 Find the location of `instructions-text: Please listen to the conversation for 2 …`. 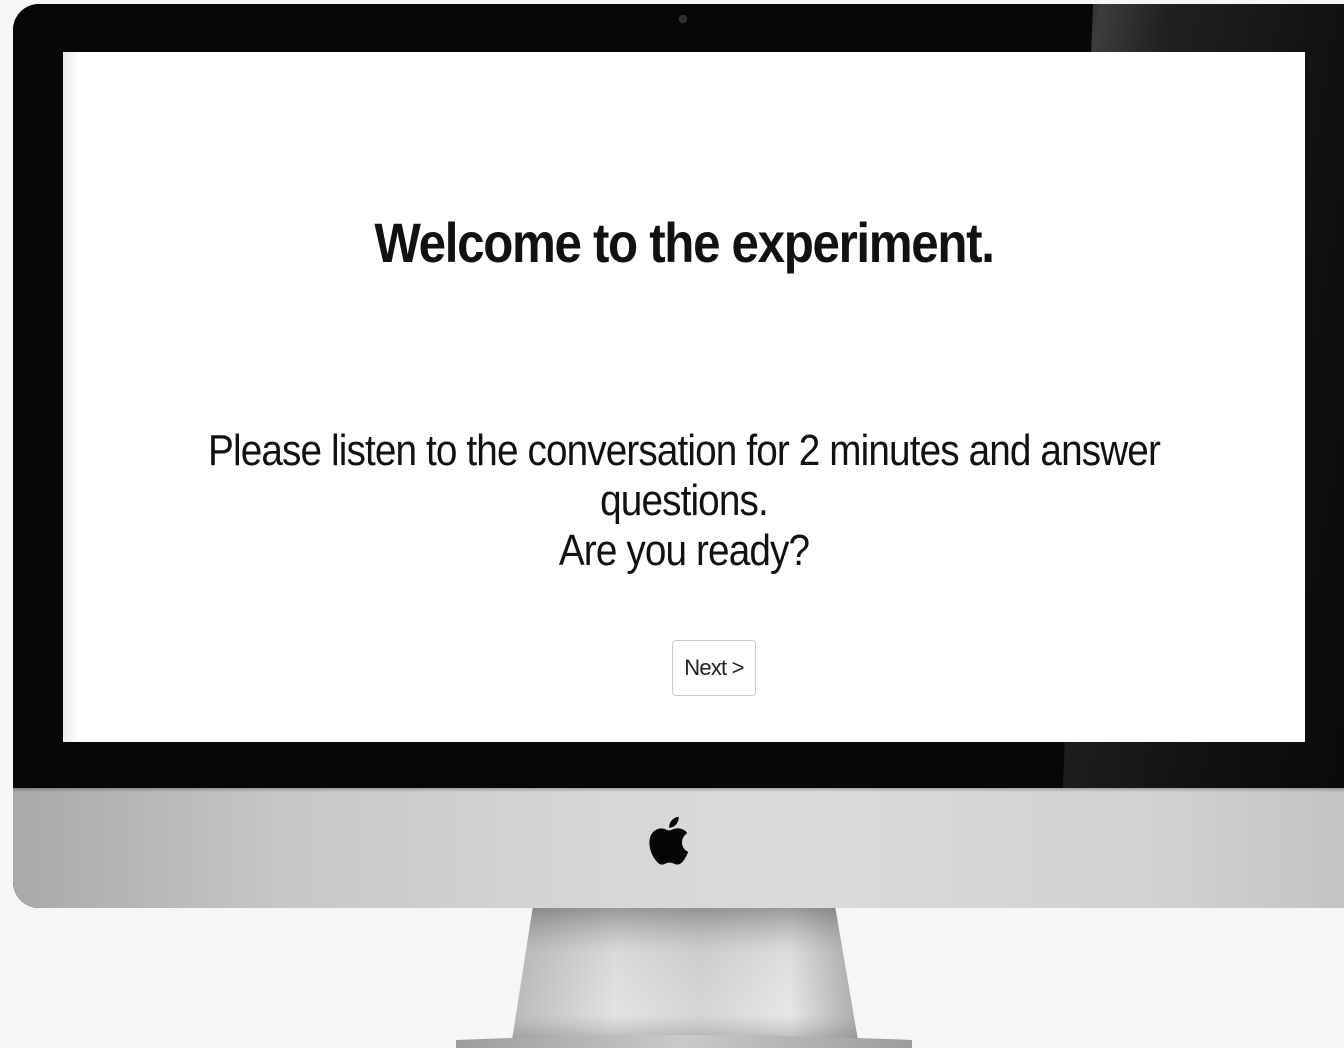

instructions-text: Please listen to the conversation for 2 … is located at coordinates (684, 475).